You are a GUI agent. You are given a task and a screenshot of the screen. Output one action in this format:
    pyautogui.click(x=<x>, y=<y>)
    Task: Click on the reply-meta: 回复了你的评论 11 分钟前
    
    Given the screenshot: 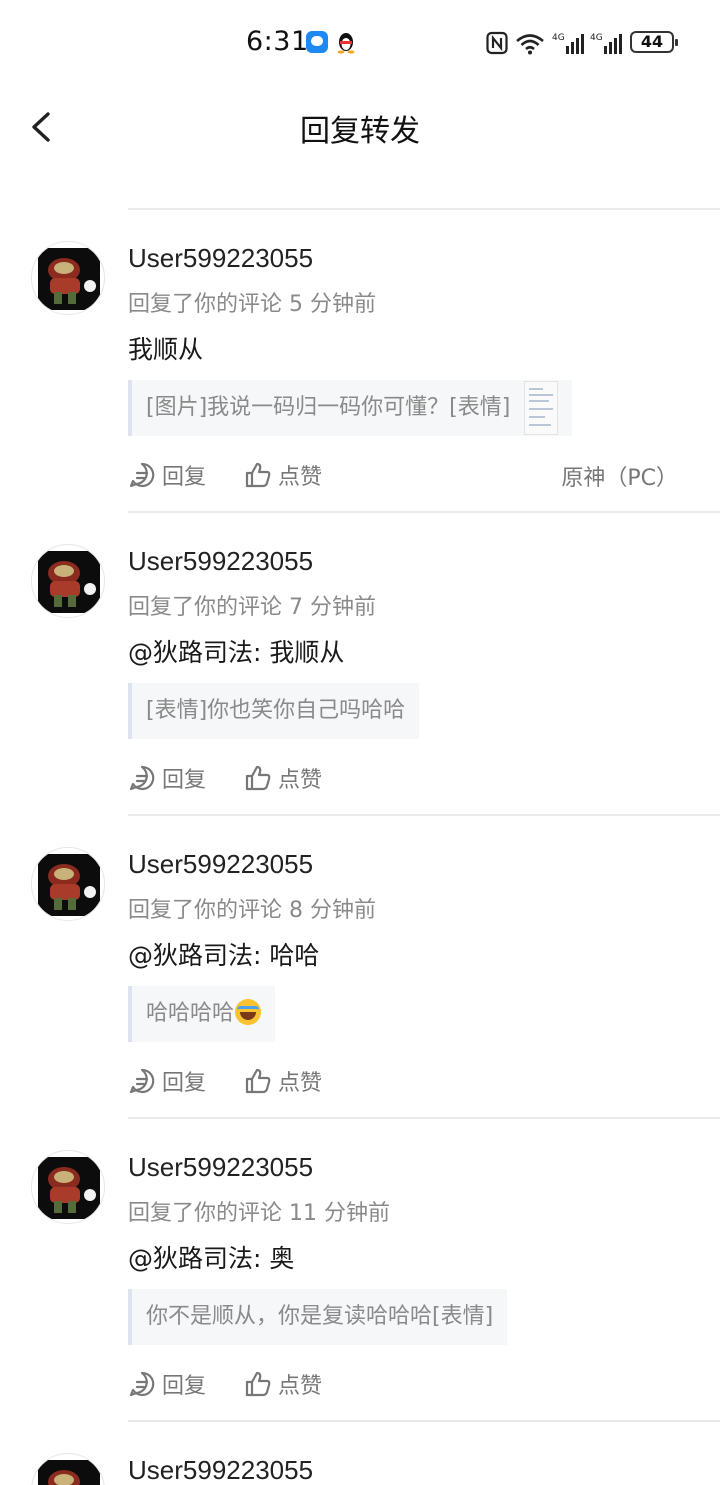 What is the action you would take?
    pyautogui.click(x=259, y=1213)
    